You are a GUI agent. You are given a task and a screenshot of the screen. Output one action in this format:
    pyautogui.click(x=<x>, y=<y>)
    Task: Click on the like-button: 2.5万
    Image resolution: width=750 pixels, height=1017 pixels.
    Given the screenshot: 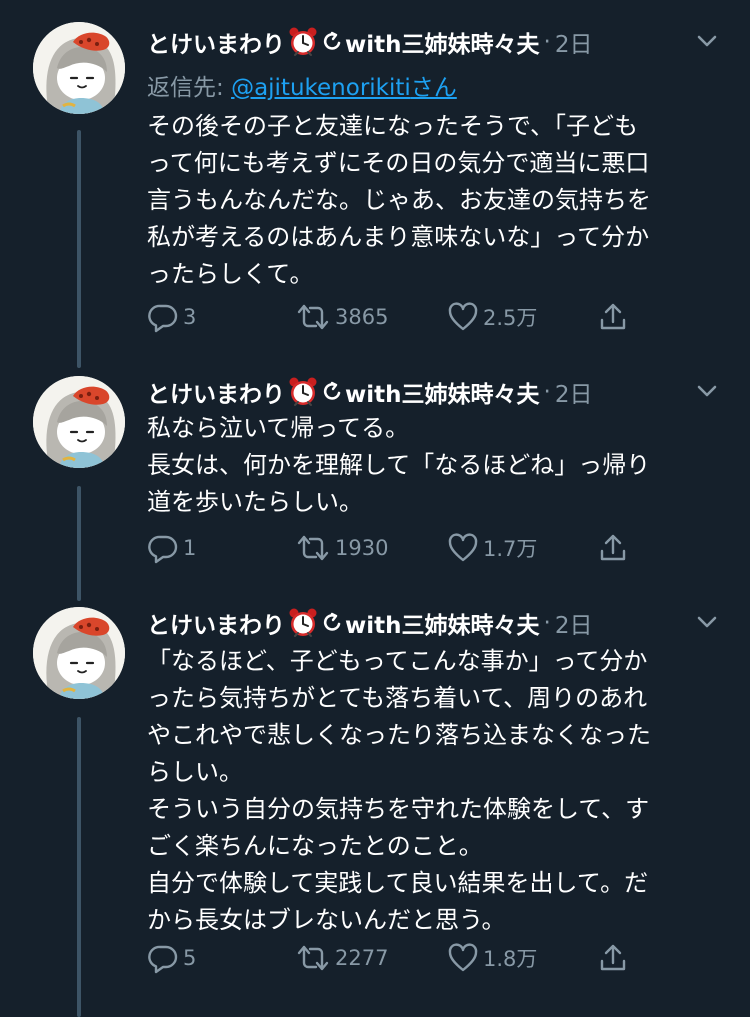 What is the action you would take?
    pyautogui.click(x=492, y=317)
    